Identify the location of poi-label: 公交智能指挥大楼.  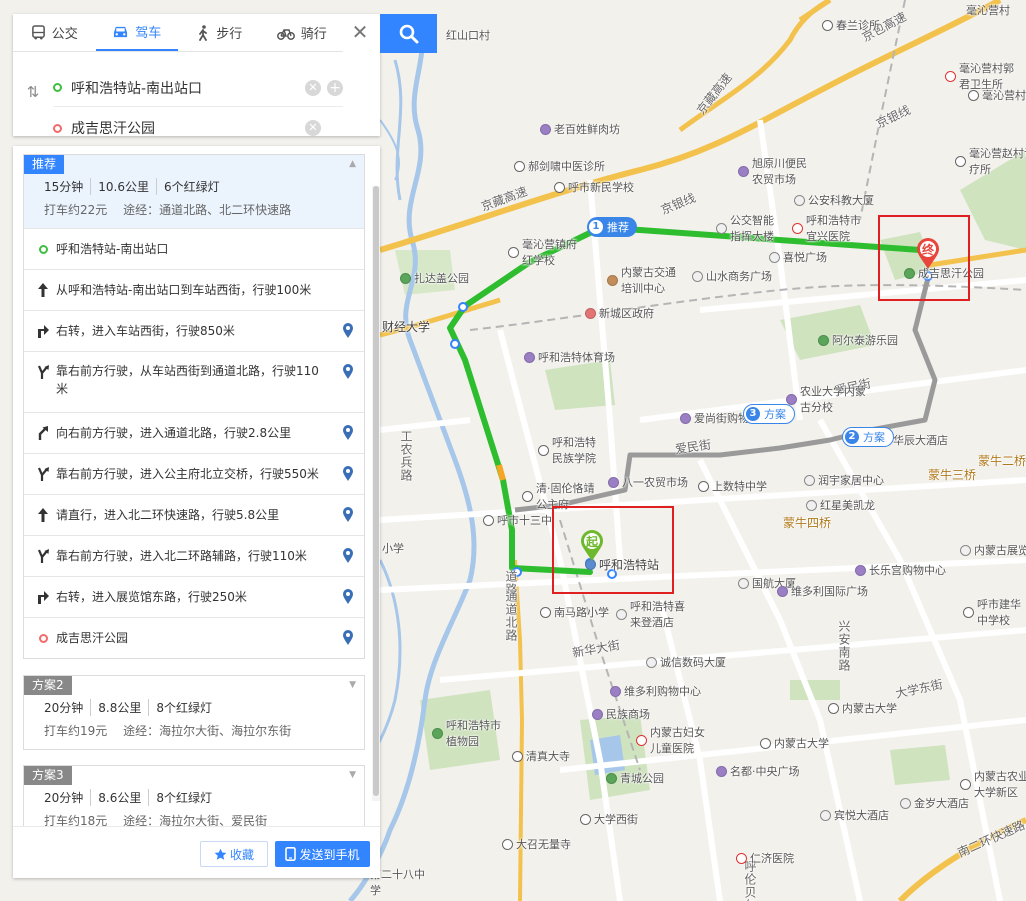
(747, 228).